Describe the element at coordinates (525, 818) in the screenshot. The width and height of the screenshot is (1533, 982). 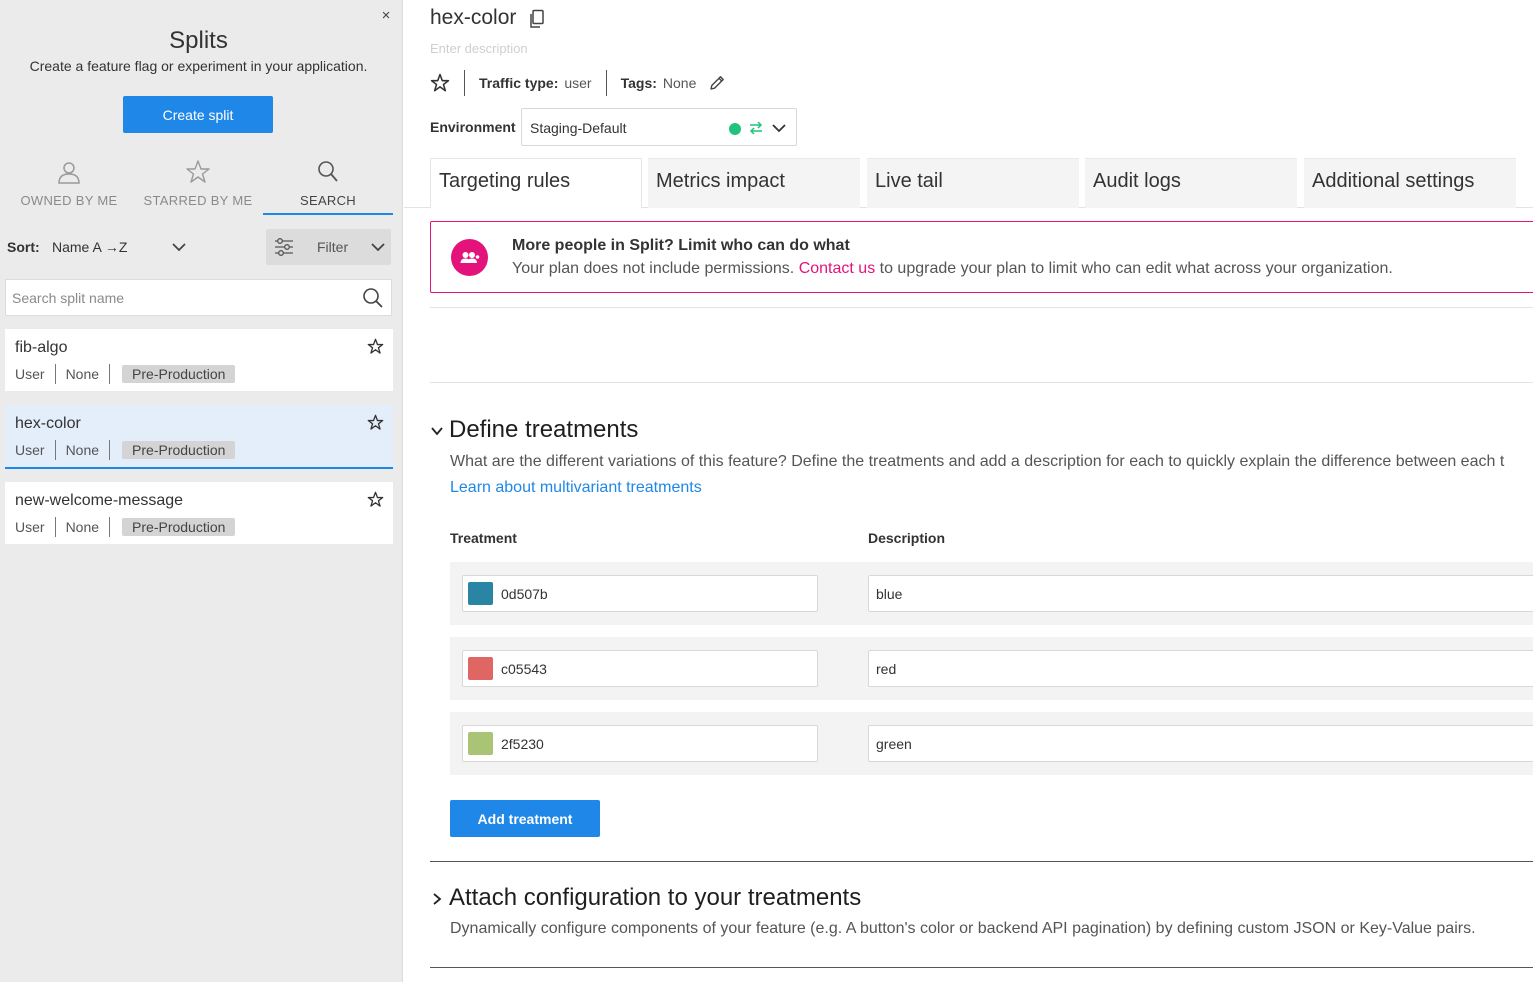
I see `add-treatment-button: Add treatment` at that location.